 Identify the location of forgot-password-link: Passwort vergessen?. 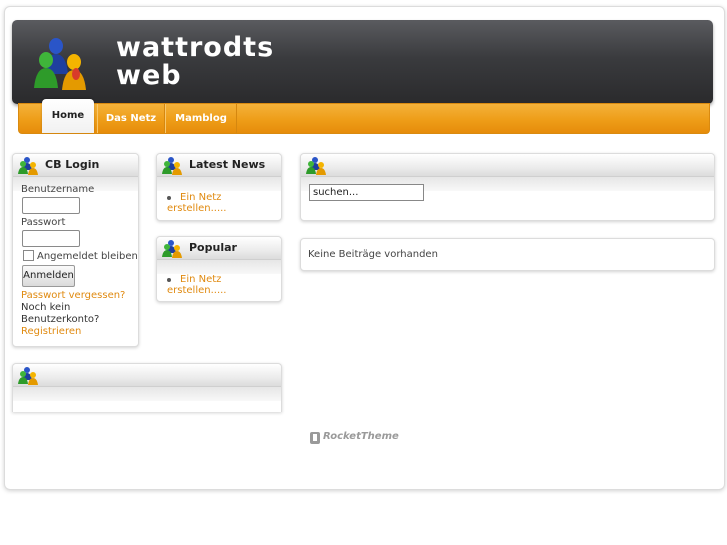
(73, 295).